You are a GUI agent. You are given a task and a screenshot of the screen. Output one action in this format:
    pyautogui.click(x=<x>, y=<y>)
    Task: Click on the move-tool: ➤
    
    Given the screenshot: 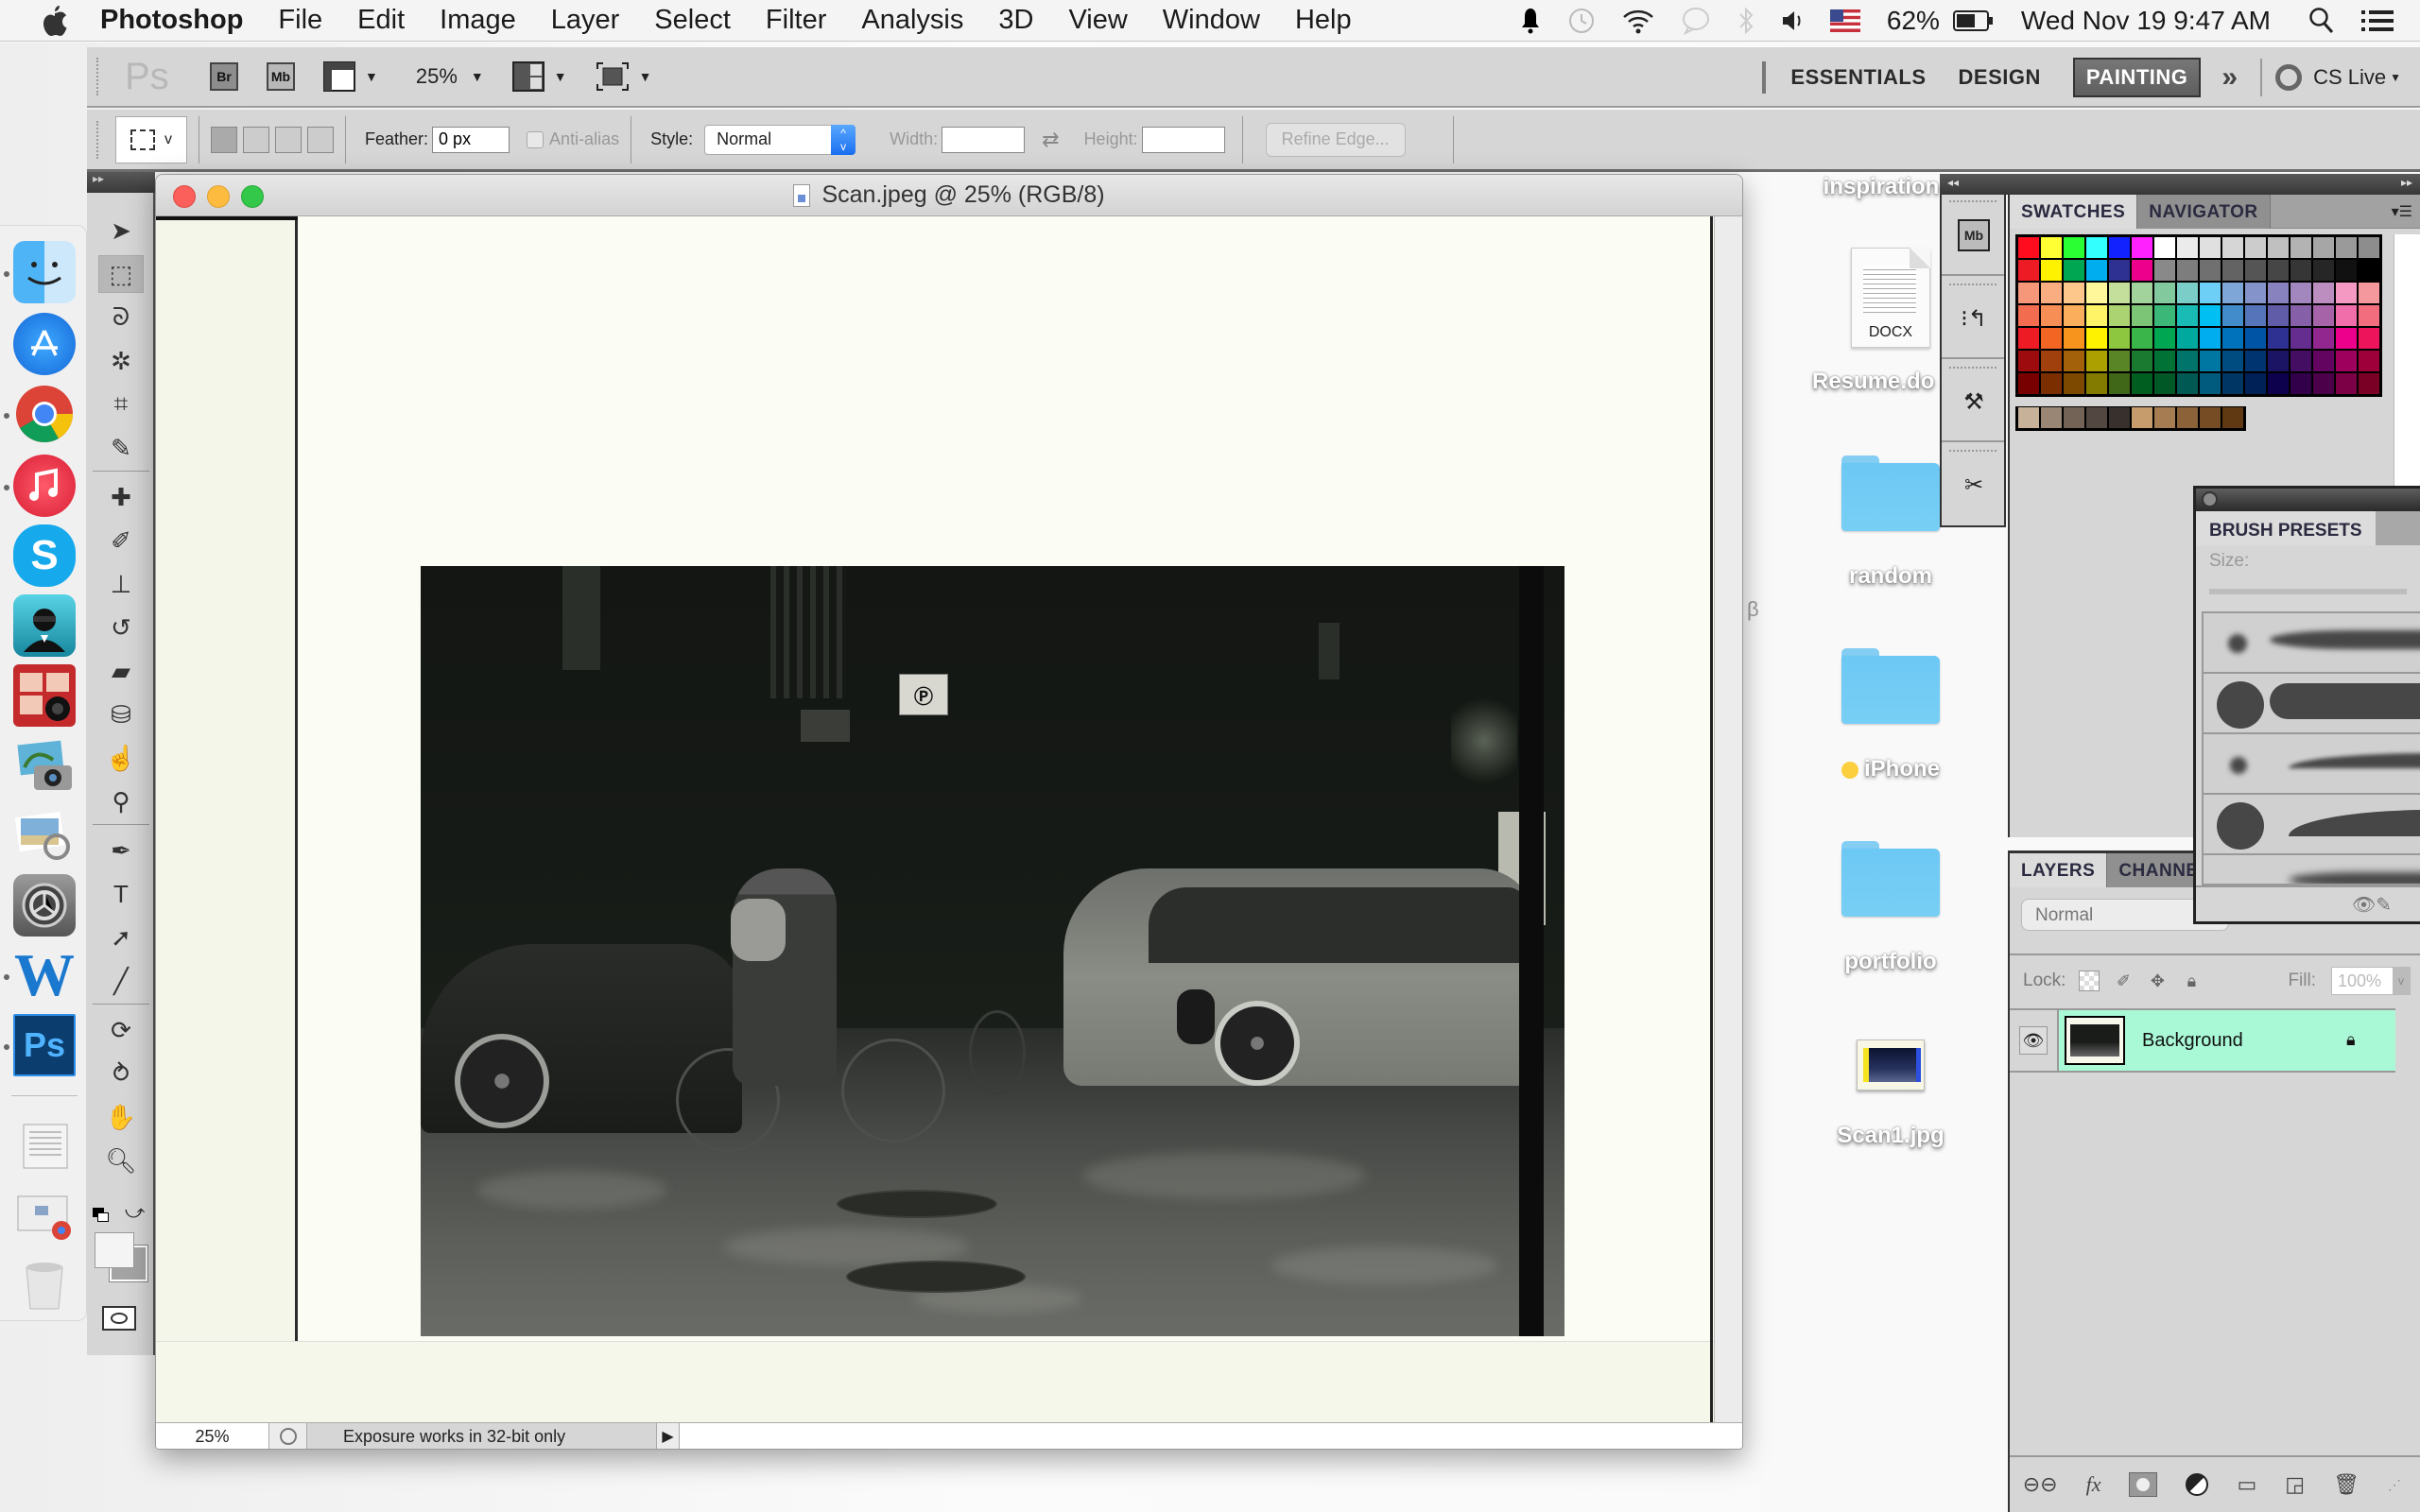 What is the action you would take?
    pyautogui.click(x=121, y=230)
    